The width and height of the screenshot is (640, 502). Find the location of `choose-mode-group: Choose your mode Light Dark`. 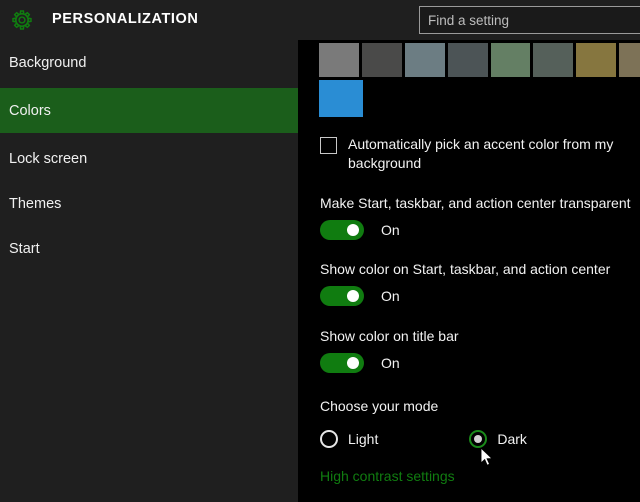

choose-mode-group: Choose your mode Light Dark is located at coordinates (480, 423).